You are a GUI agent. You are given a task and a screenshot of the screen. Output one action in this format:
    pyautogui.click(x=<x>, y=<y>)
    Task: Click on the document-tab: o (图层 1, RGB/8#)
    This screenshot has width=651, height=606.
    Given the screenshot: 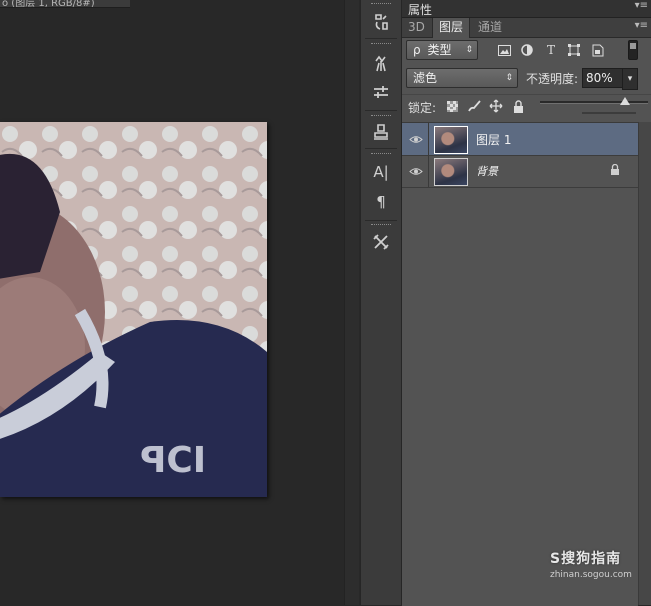 What is the action you would take?
    pyautogui.click(x=65, y=4)
    